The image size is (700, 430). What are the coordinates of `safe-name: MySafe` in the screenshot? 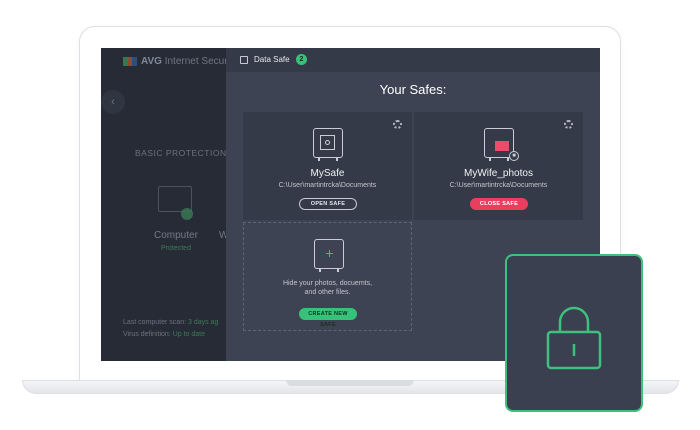 It's located at (327, 173).